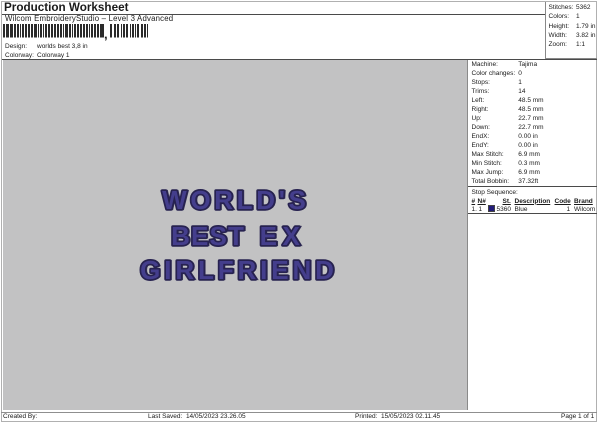 The image size is (600, 424). I want to click on svg-text: BEST, so click(207, 236).